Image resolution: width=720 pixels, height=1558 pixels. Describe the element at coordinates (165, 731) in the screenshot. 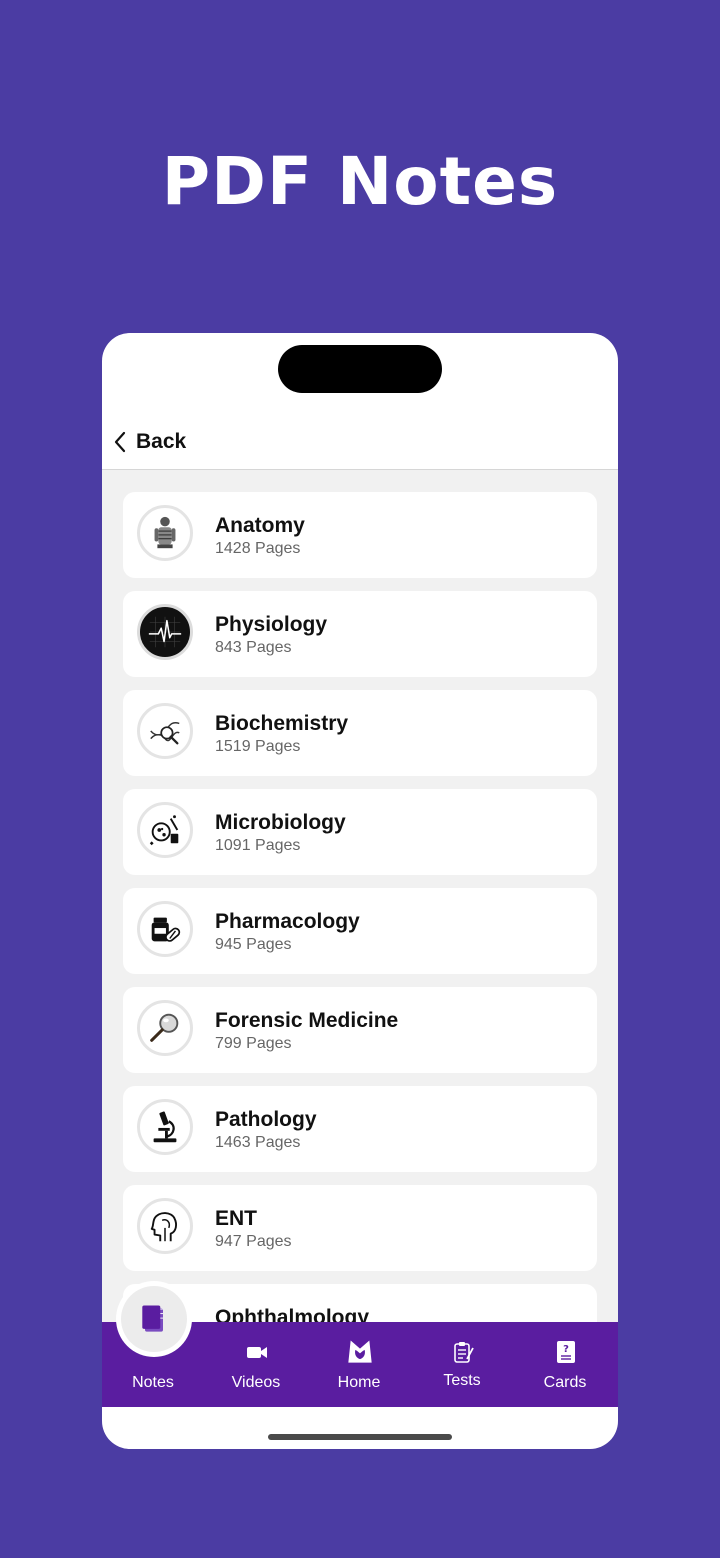

I see `dna-magnifier-icon` at that location.